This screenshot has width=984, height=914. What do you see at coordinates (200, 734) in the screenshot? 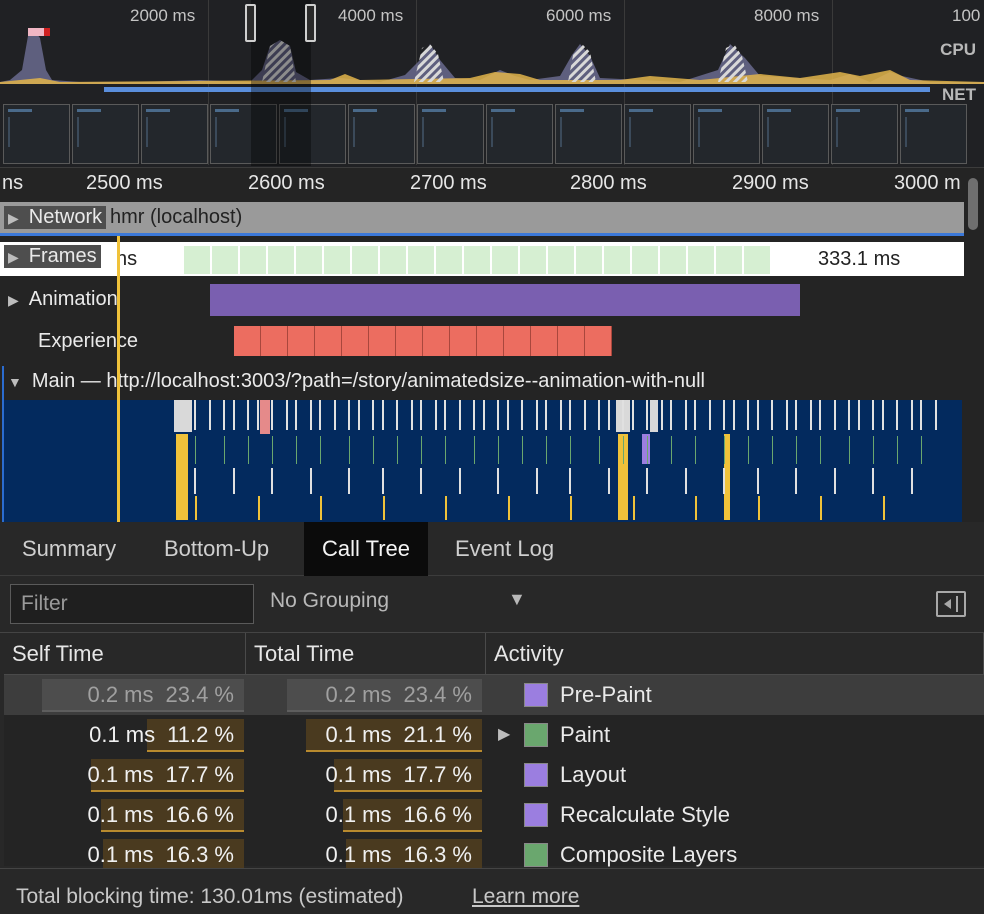
I see `self-time-cell-percent: 11.2 %` at bounding box center [200, 734].